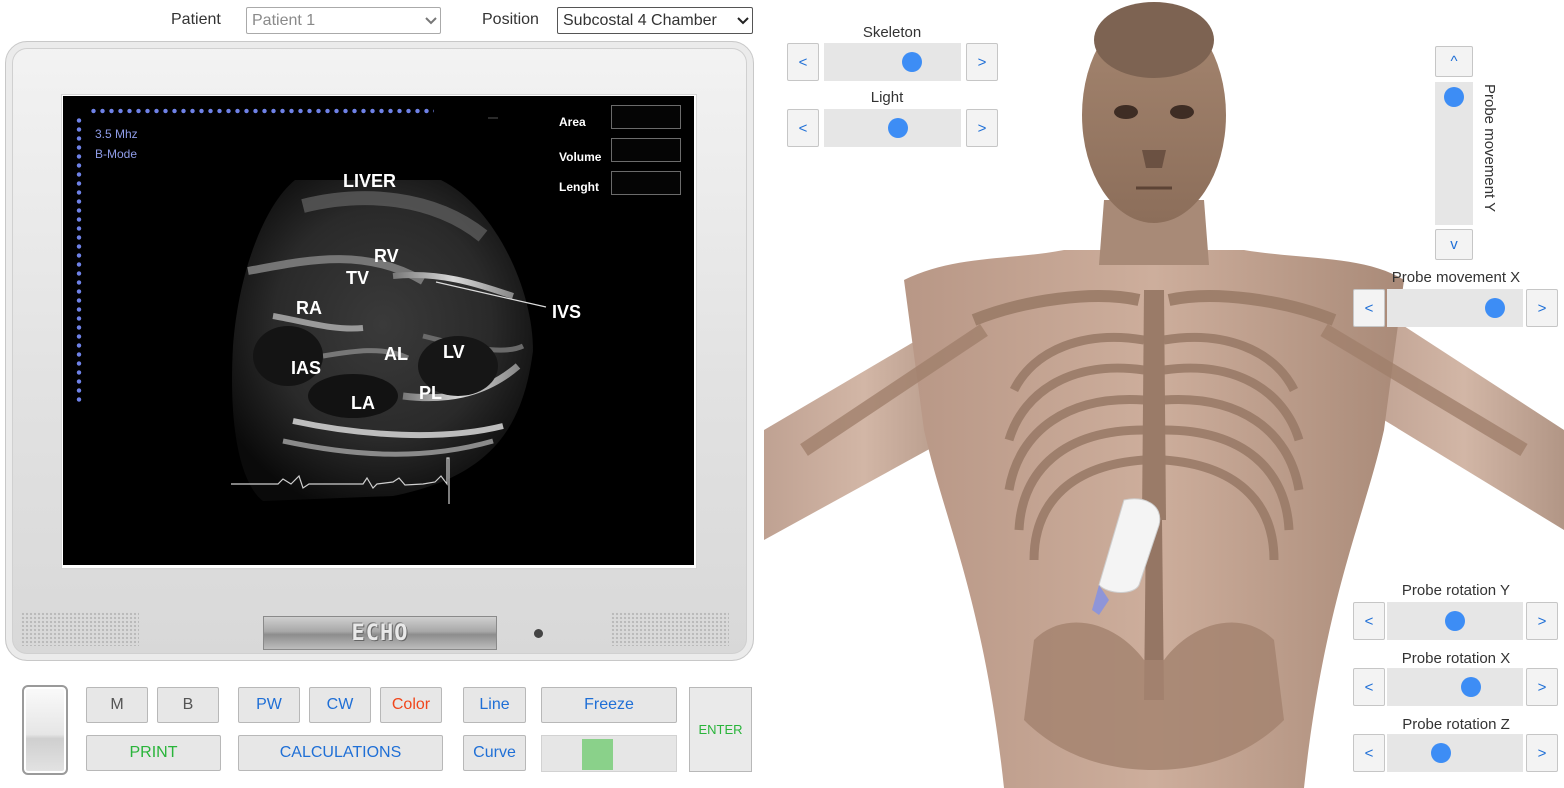 This screenshot has height=788, width=1564. Describe the element at coordinates (494, 705) in the screenshot. I see `line-button: Line` at that location.